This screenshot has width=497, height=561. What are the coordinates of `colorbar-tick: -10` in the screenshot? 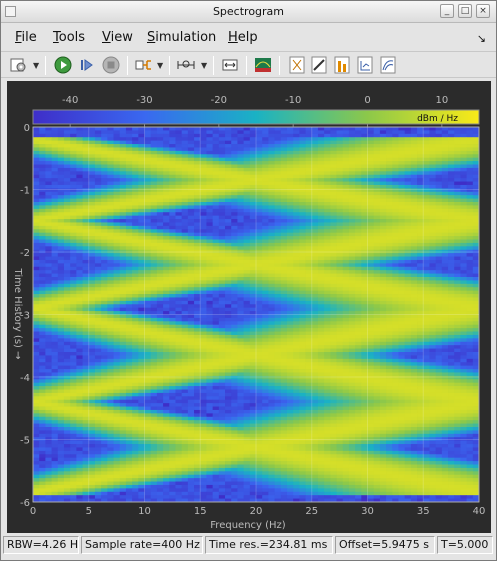 It's located at (293, 100).